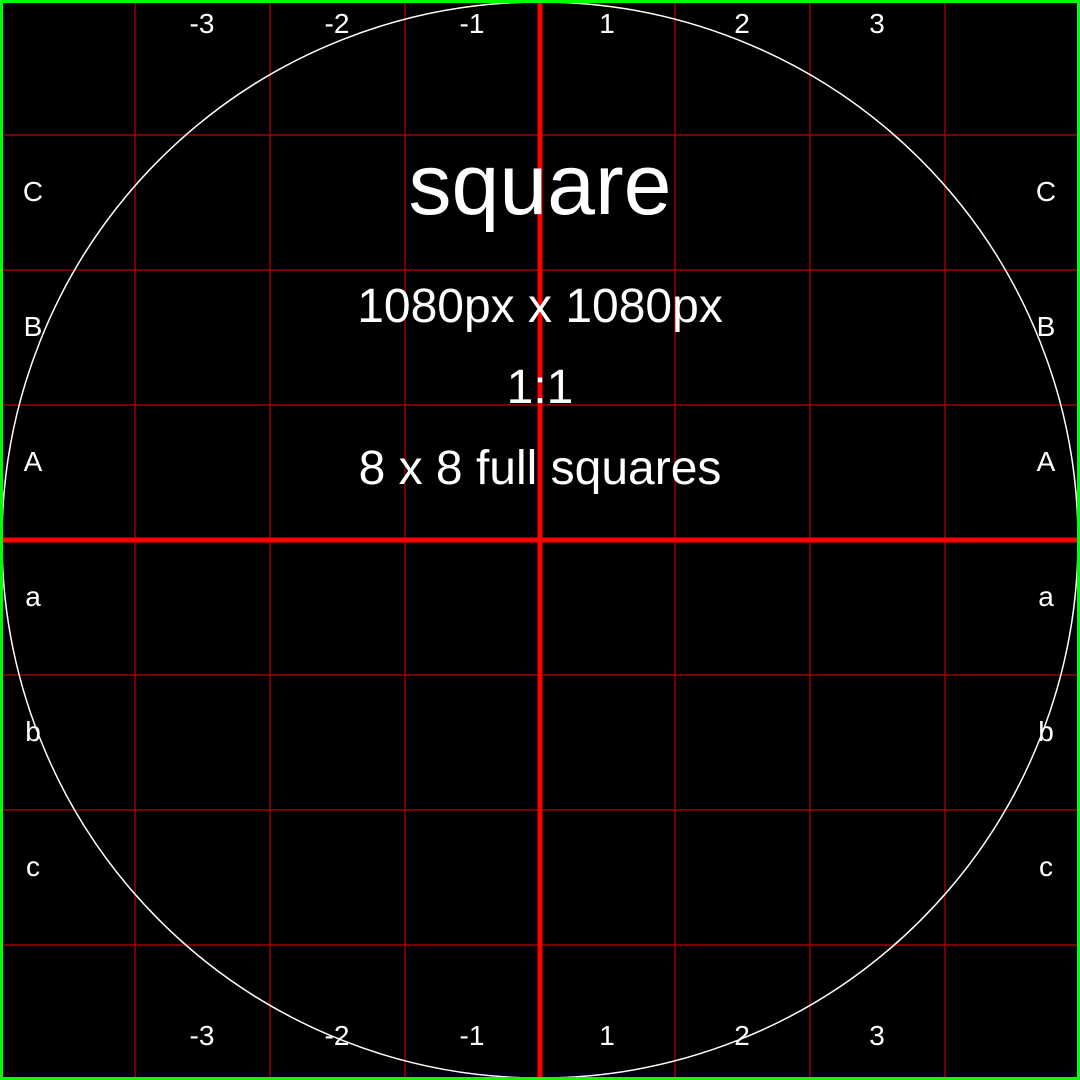  What do you see at coordinates (202, 1035) in the screenshot?
I see `column-label-bottom: -3` at bounding box center [202, 1035].